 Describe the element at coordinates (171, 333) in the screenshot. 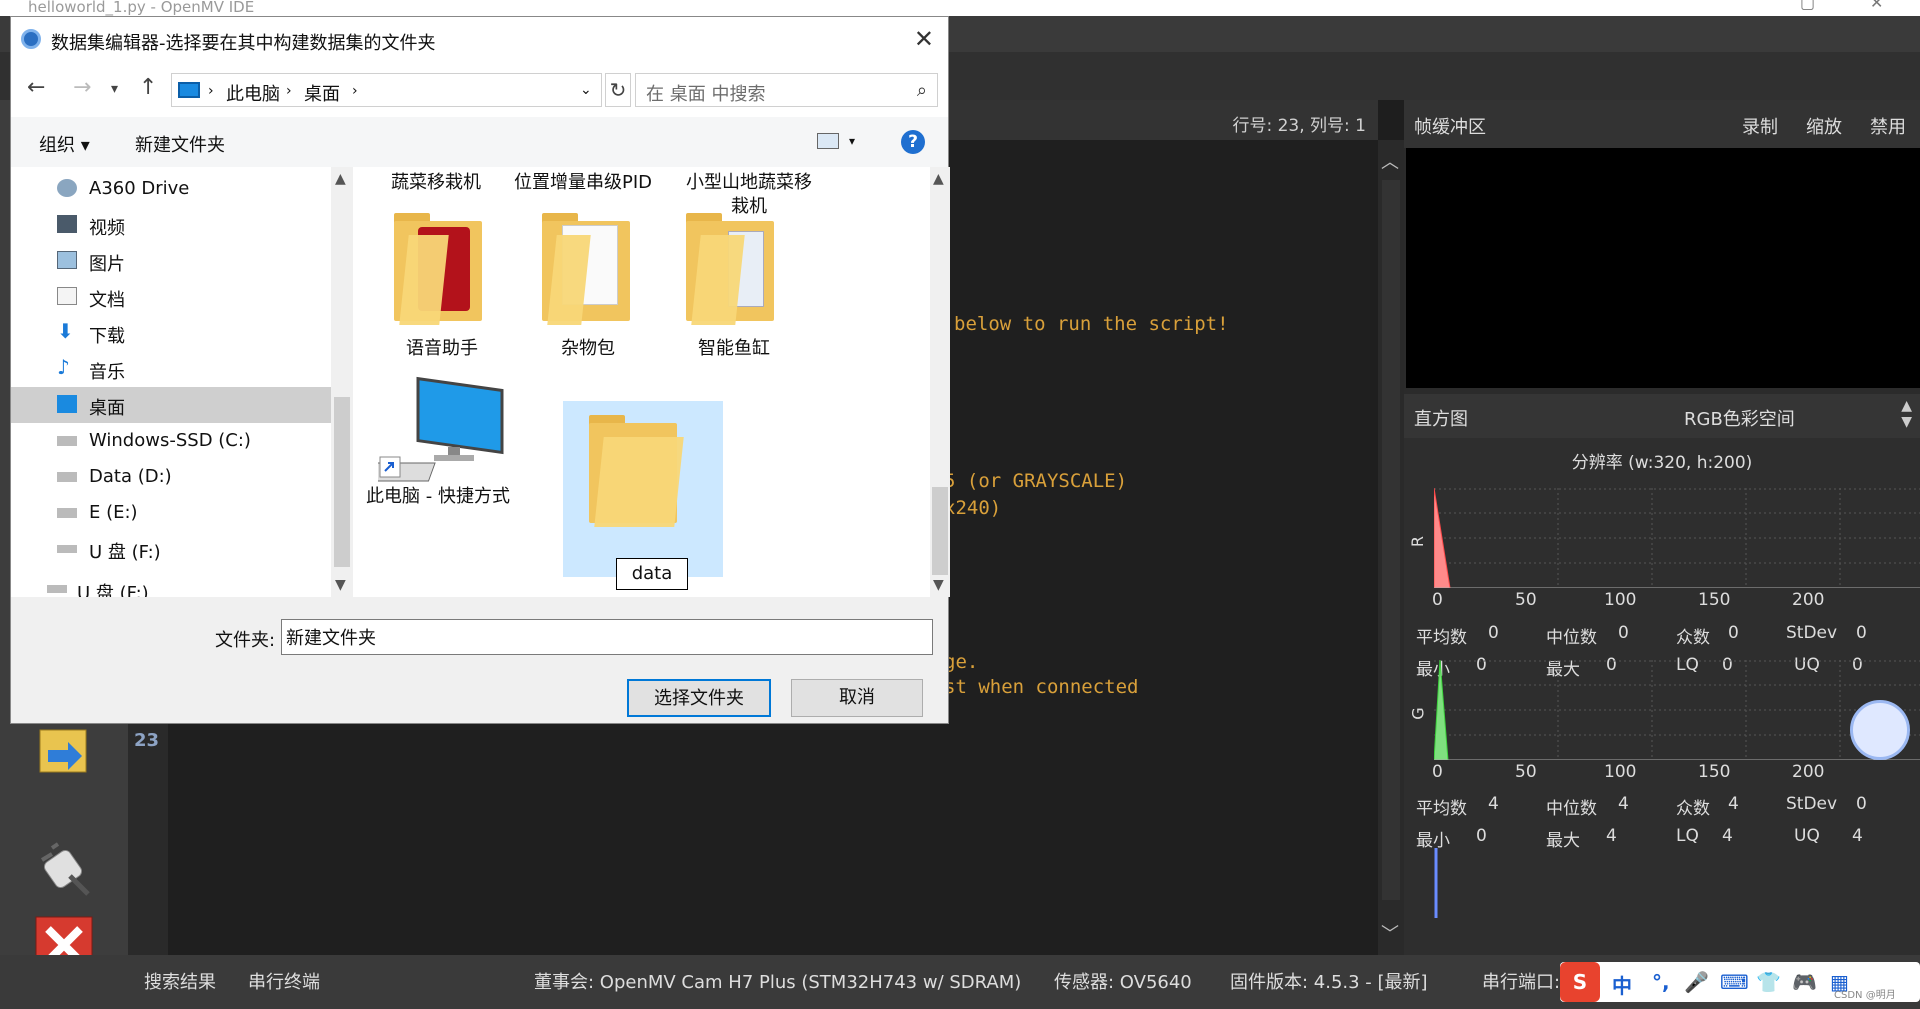

I see `tree-item: ⬇ 下载` at that location.